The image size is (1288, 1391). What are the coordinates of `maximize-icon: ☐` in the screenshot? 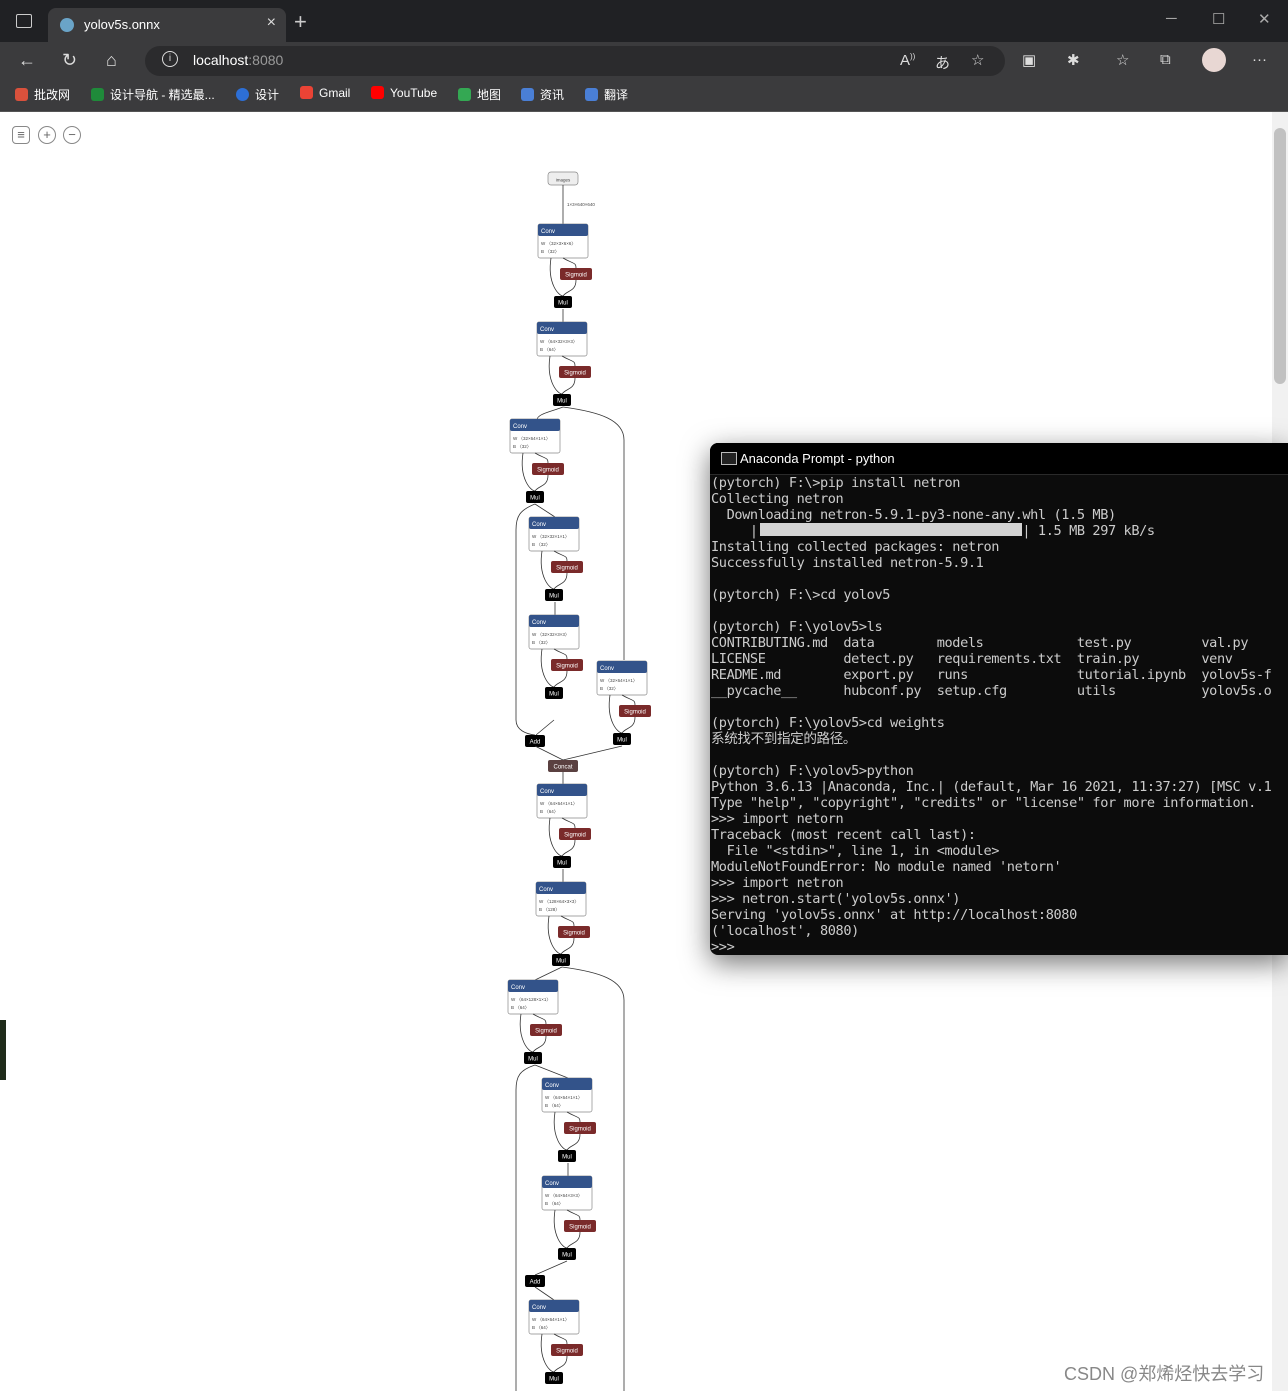 It's located at (1218, 19).